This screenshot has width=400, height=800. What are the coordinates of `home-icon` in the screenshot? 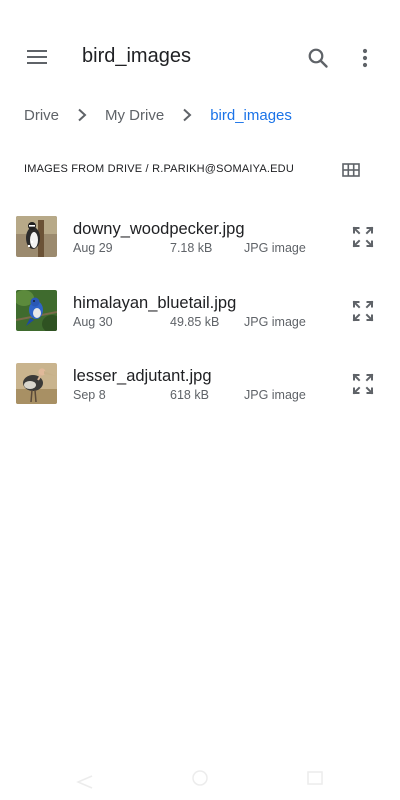 It's located at (200, 778).